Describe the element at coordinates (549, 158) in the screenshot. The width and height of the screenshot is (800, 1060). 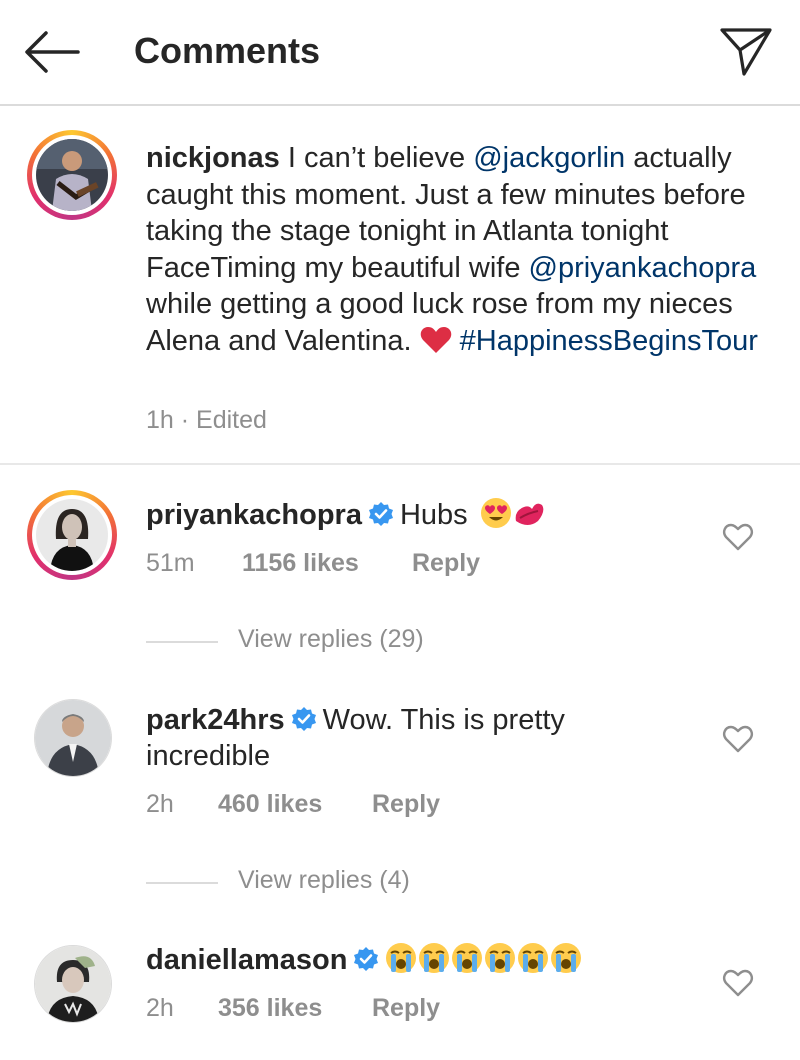
I see `mention-link: @jackgorlin` at that location.